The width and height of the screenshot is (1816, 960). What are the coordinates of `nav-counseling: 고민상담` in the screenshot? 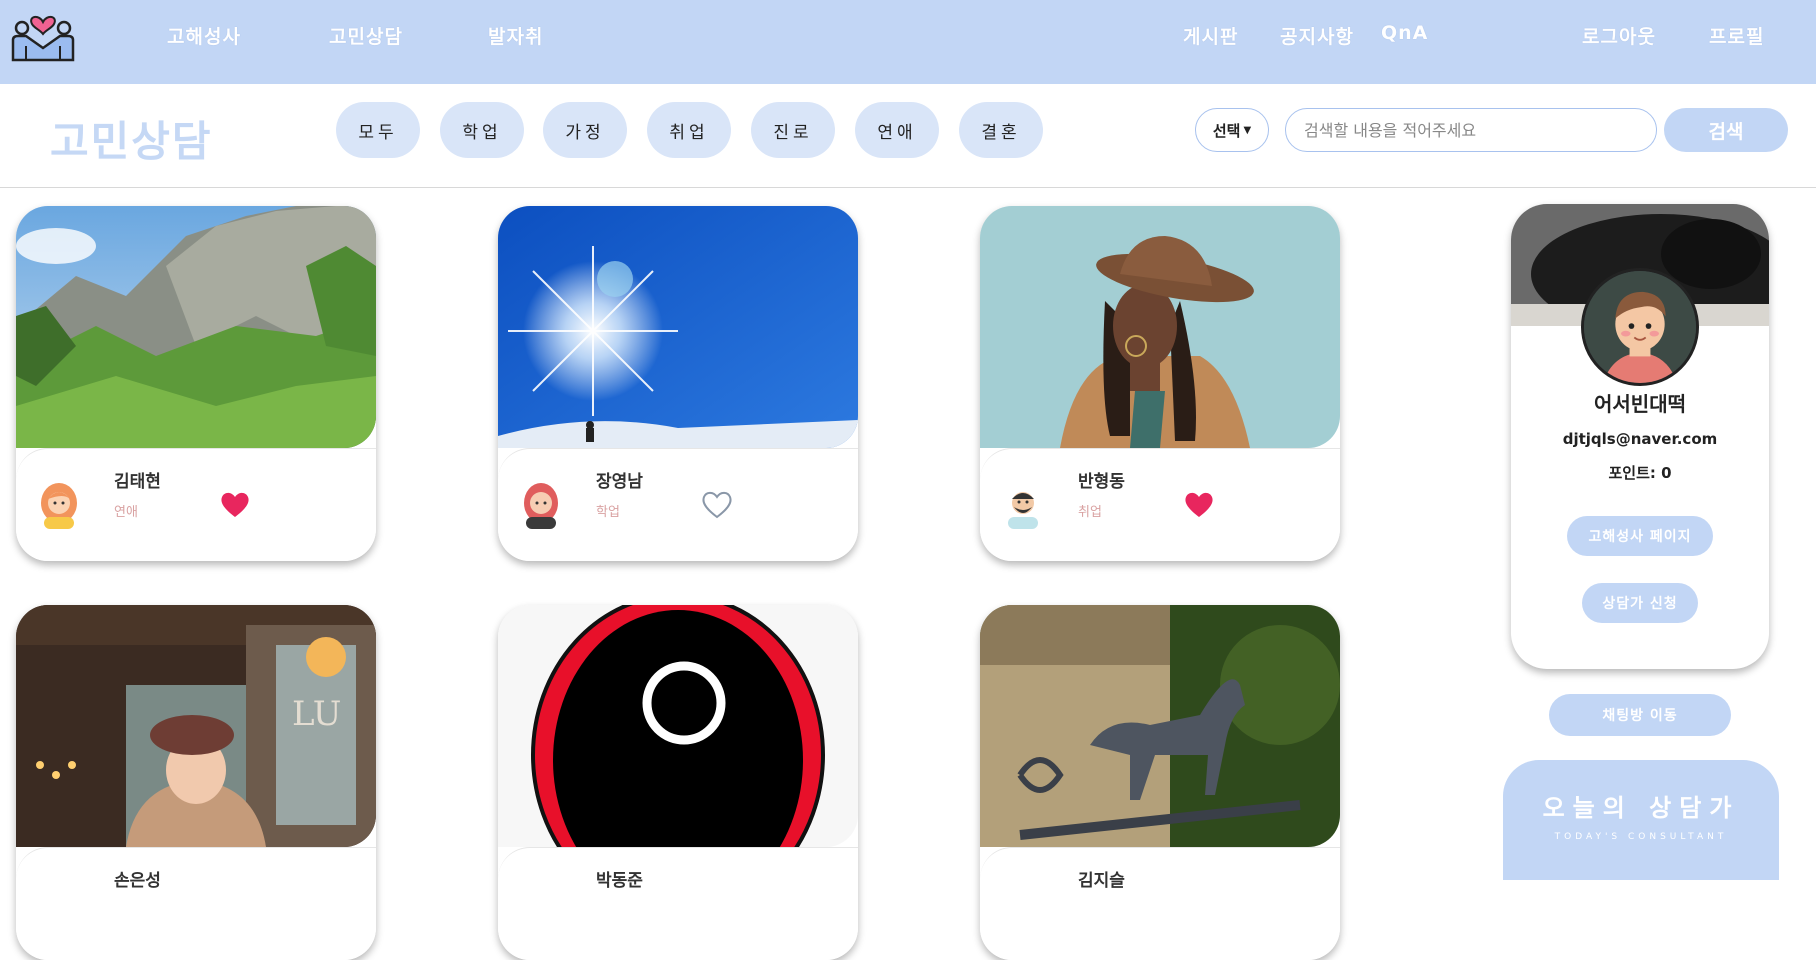 It's located at (366, 35).